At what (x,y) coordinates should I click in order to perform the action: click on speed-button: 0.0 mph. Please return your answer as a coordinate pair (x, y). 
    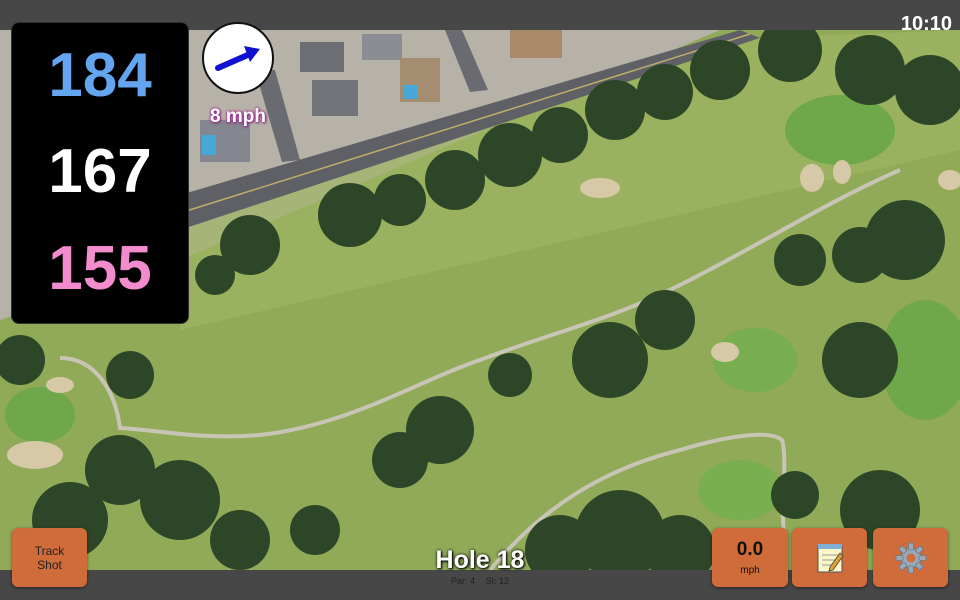
    Looking at the image, I should click on (750, 557).